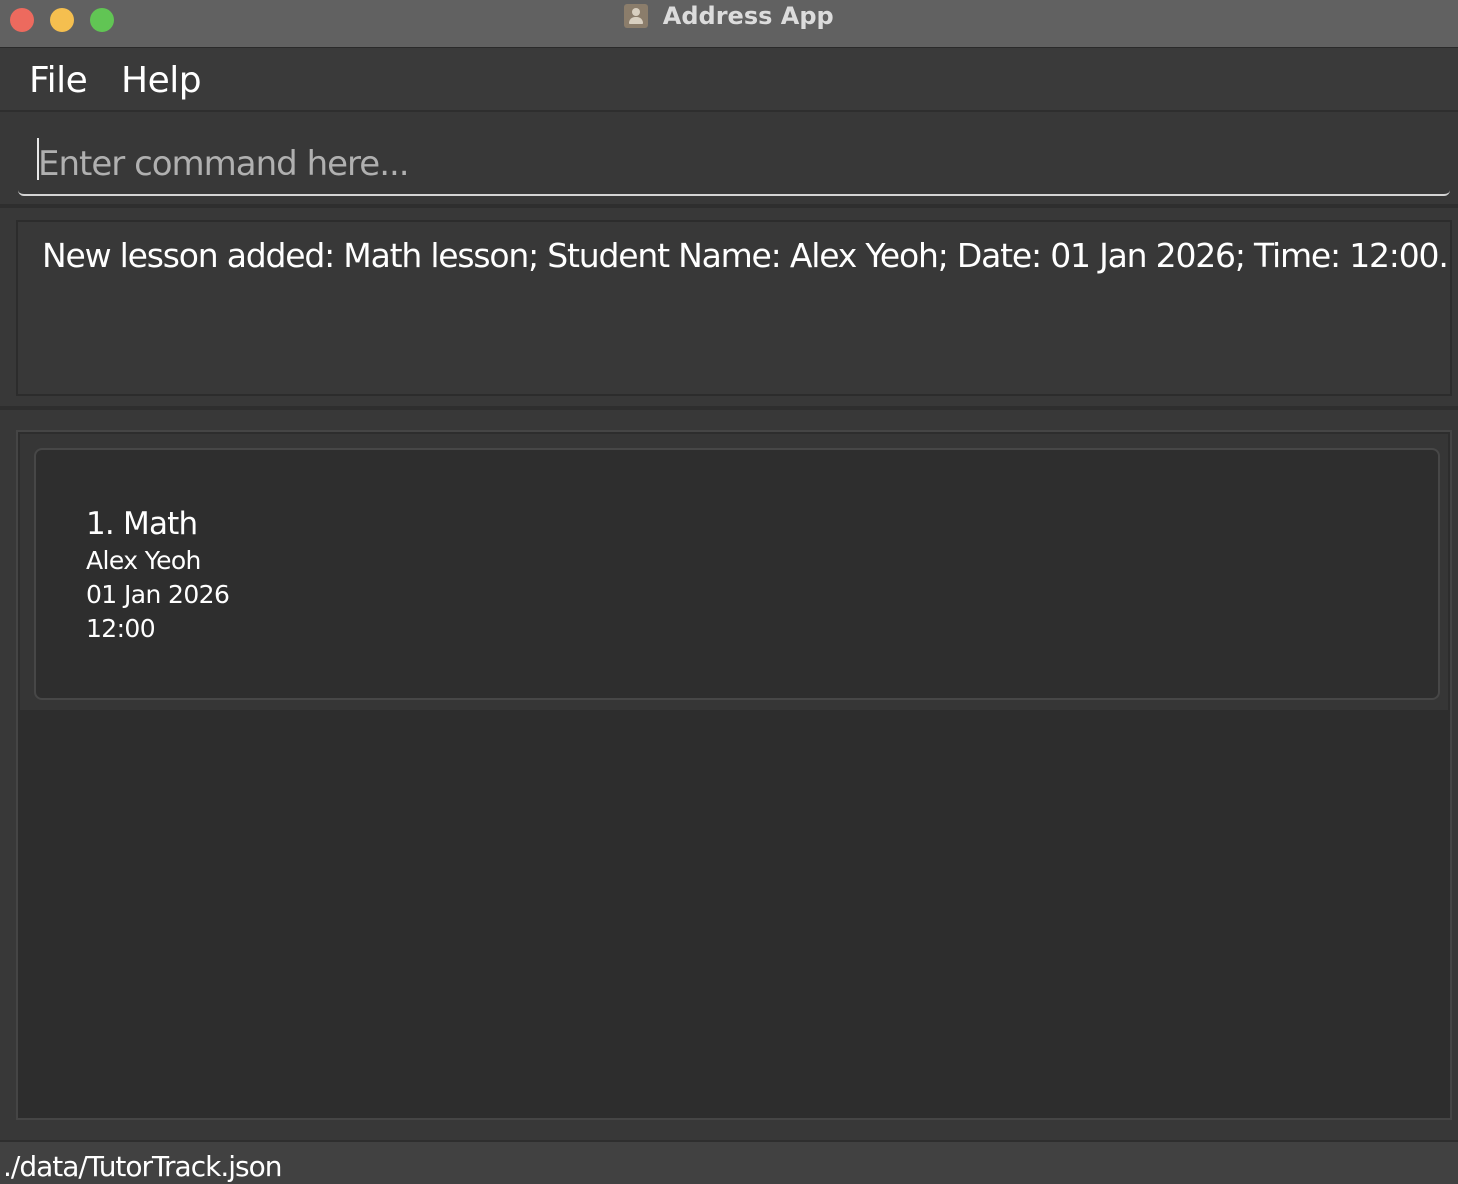 The image size is (1458, 1184). I want to click on title-bar: Address App, so click(729, 24).